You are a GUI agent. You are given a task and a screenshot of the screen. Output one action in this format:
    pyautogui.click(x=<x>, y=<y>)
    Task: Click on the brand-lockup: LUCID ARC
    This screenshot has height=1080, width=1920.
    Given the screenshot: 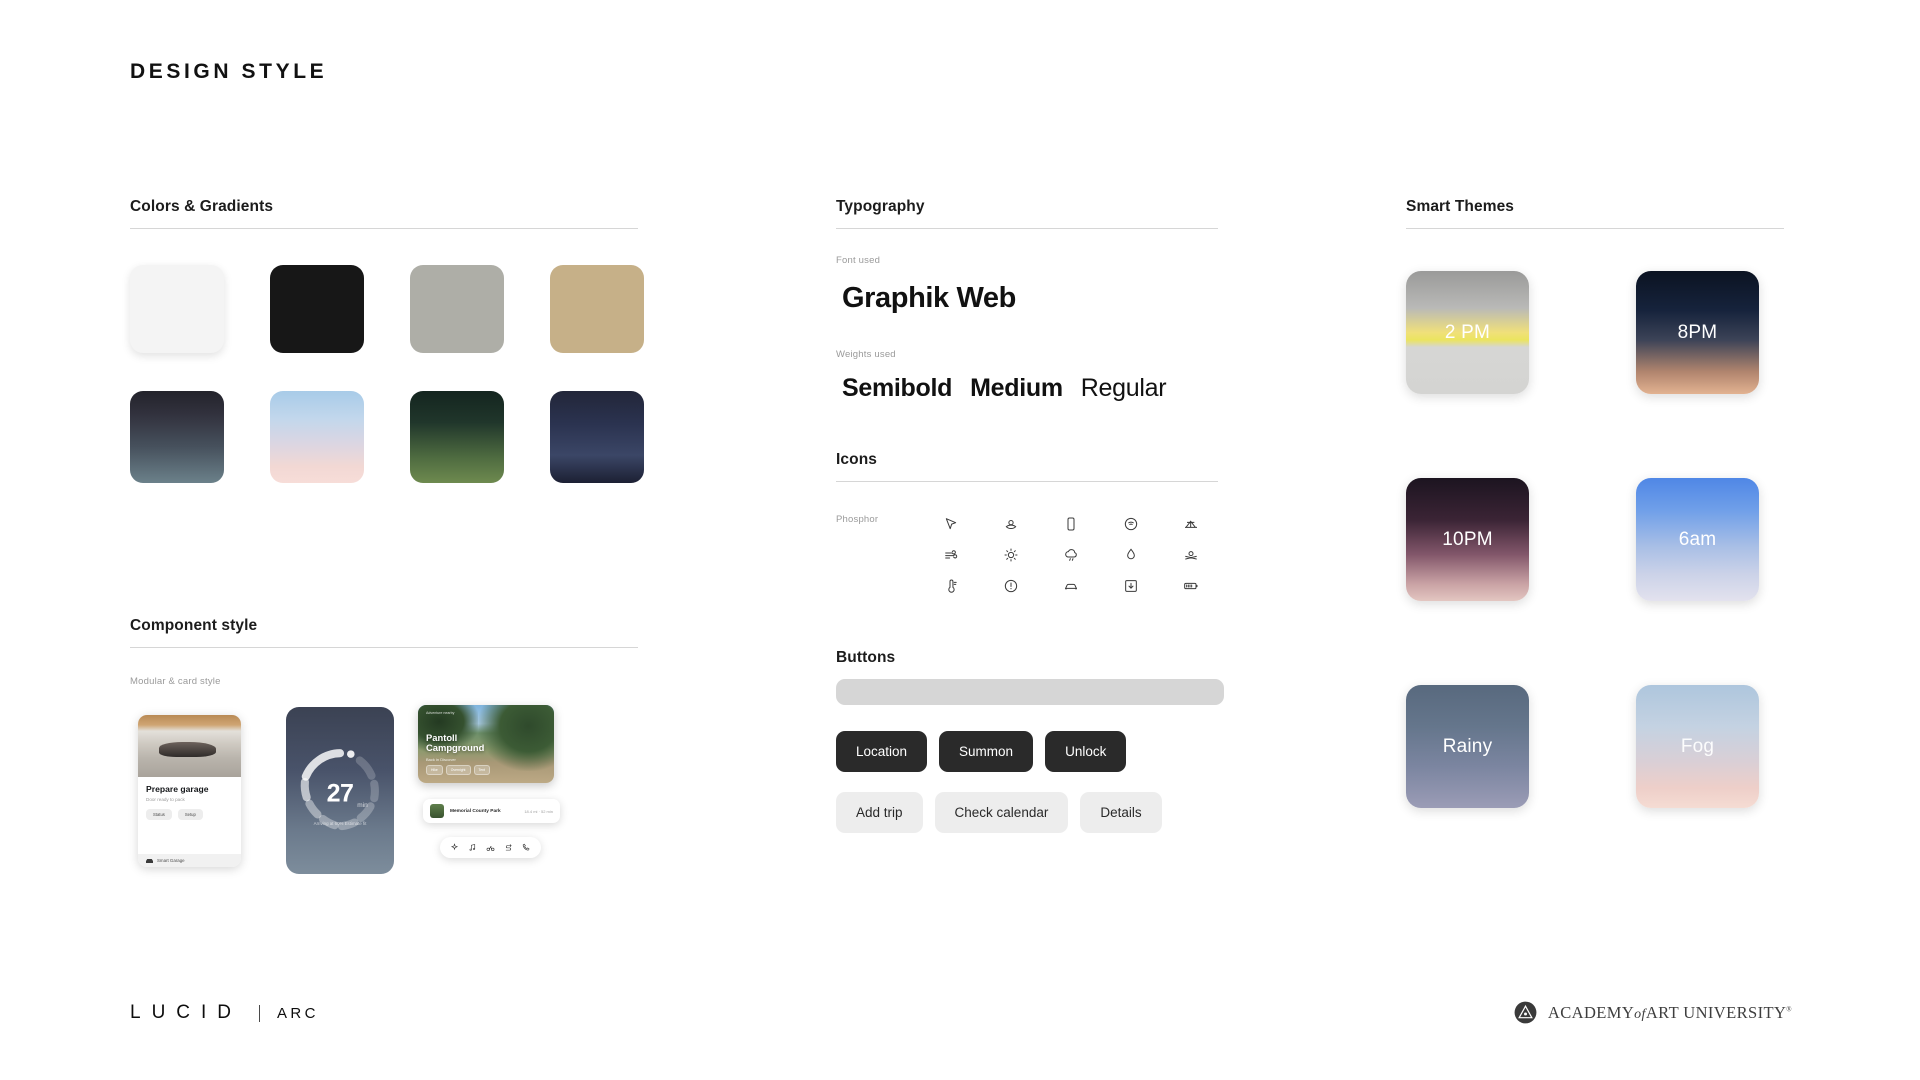 What is the action you would take?
    pyautogui.click(x=224, y=1013)
    